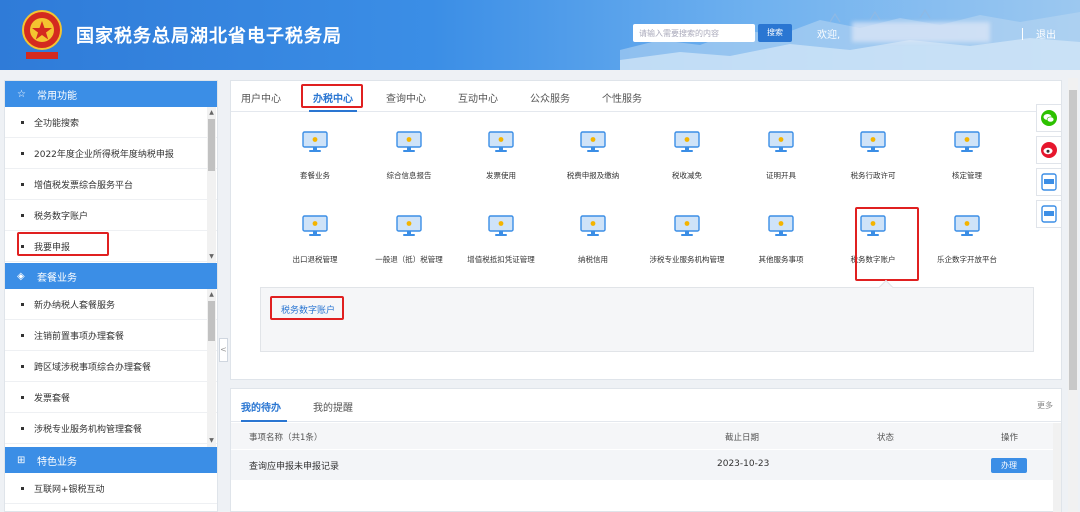 This screenshot has width=1080, height=512. What do you see at coordinates (111, 397) in the screenshot?
I see `sidebar-item: 发票套餐` at bounding box center [111, 397].